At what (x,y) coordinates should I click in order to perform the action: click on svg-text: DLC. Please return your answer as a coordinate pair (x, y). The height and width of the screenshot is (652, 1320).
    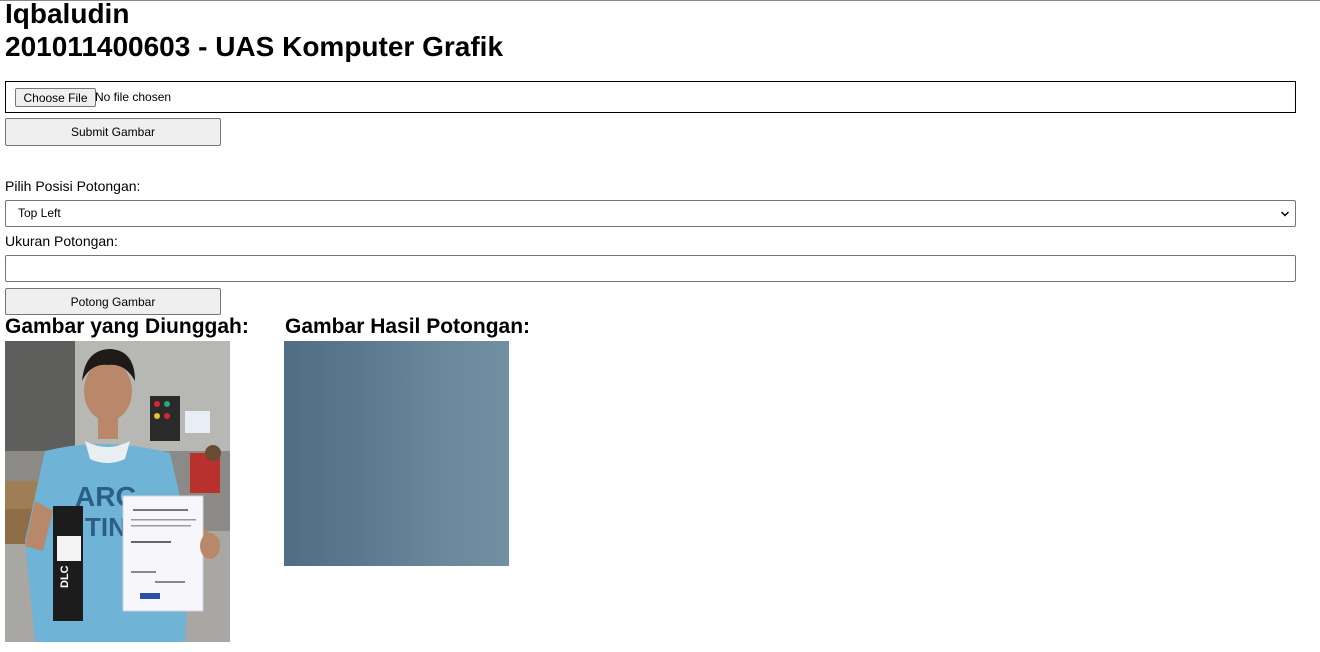
    Looking at the image, I should click on (65, 576).